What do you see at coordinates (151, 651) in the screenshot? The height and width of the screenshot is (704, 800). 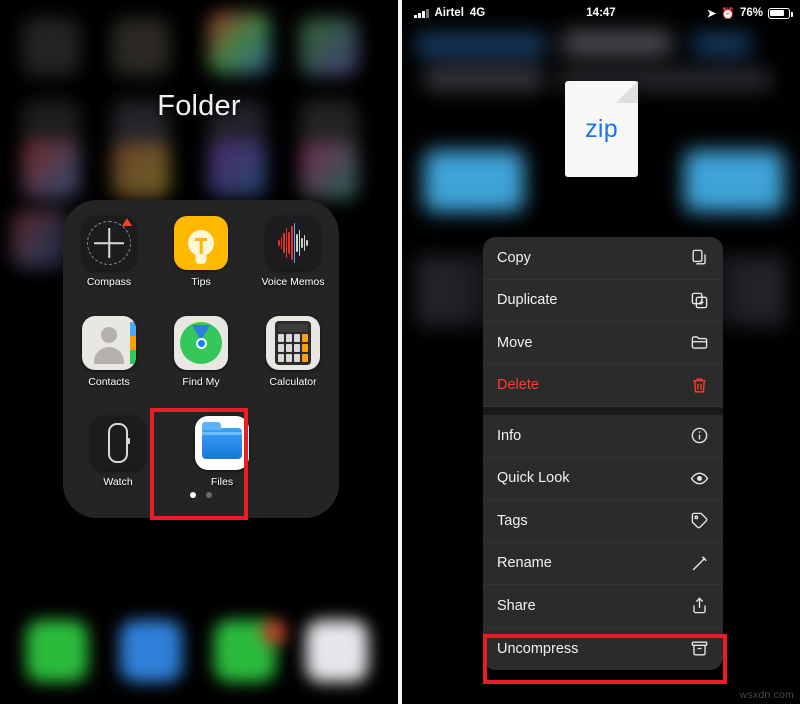 I see `dock-safari-icon` at bounding box center [151, 651].